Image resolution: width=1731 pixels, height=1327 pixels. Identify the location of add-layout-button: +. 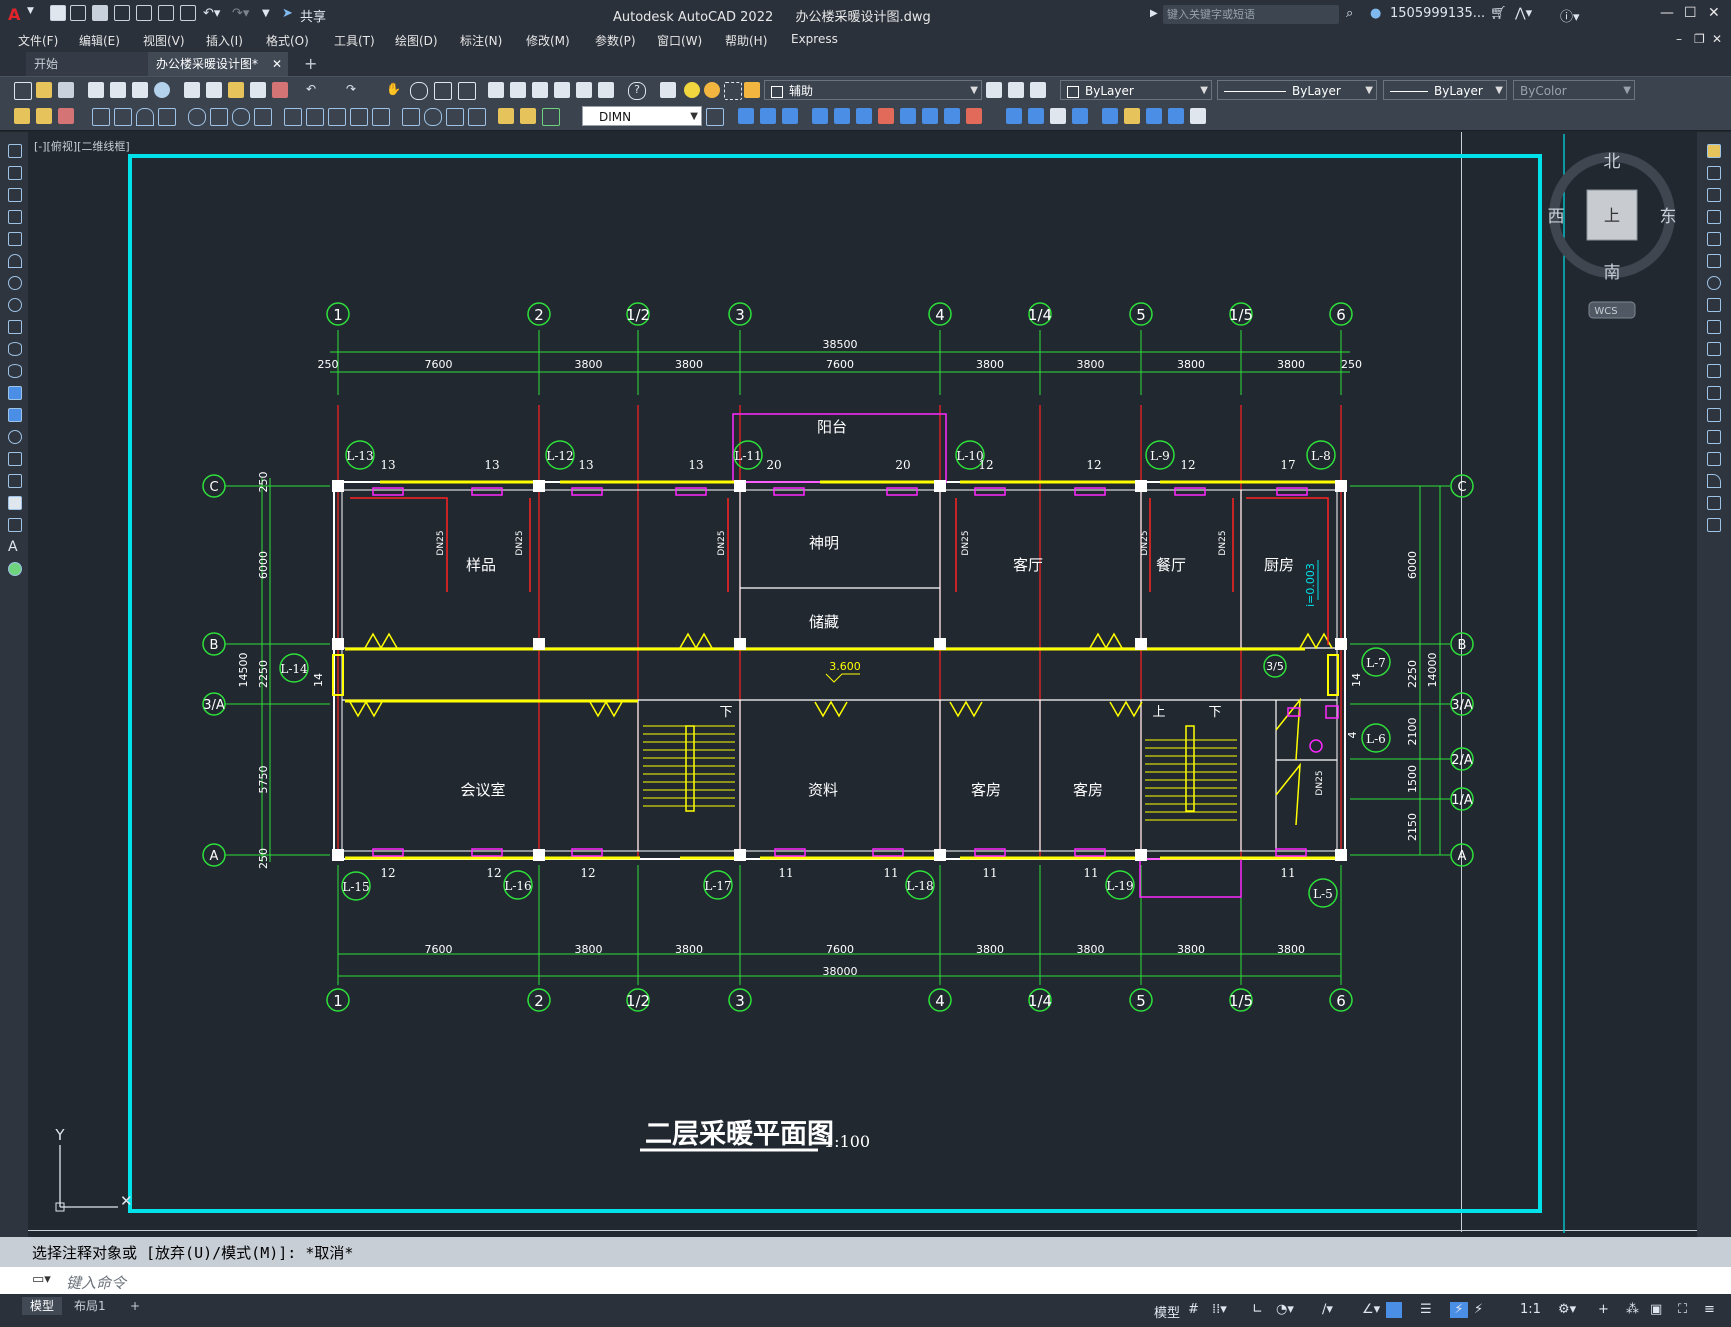
(135, 1306).